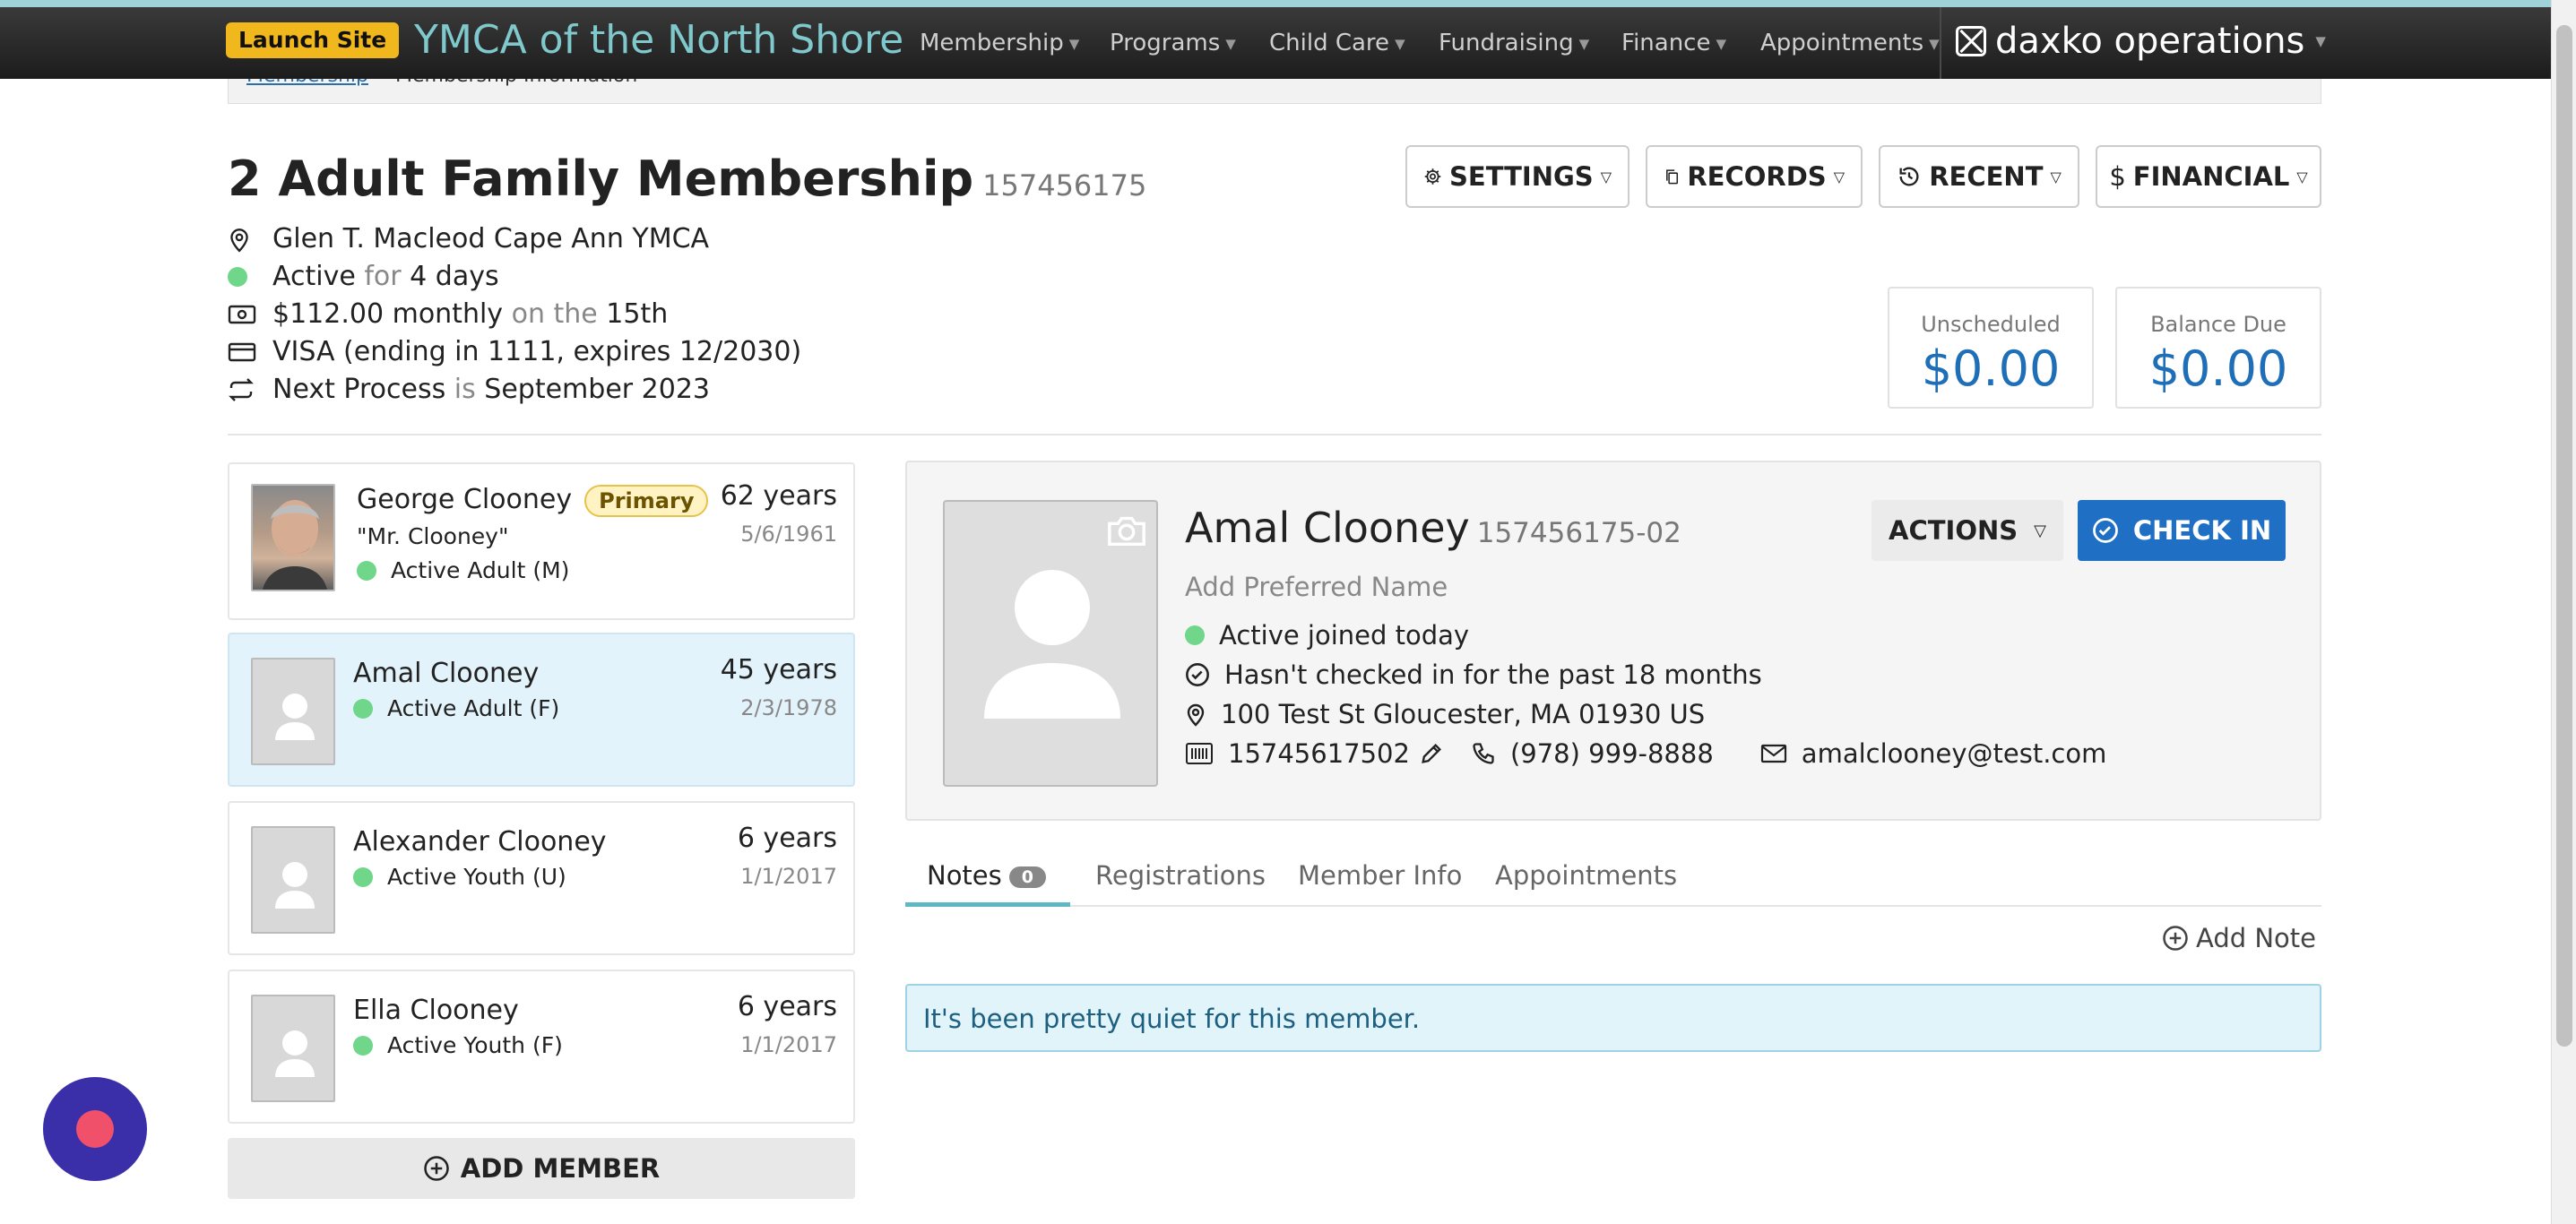 This screenshot has height=1224, width=2576. Describe the element at coordinates (1027, 877) in the screenshot. I see `notes-count-badge: 0` at that location.